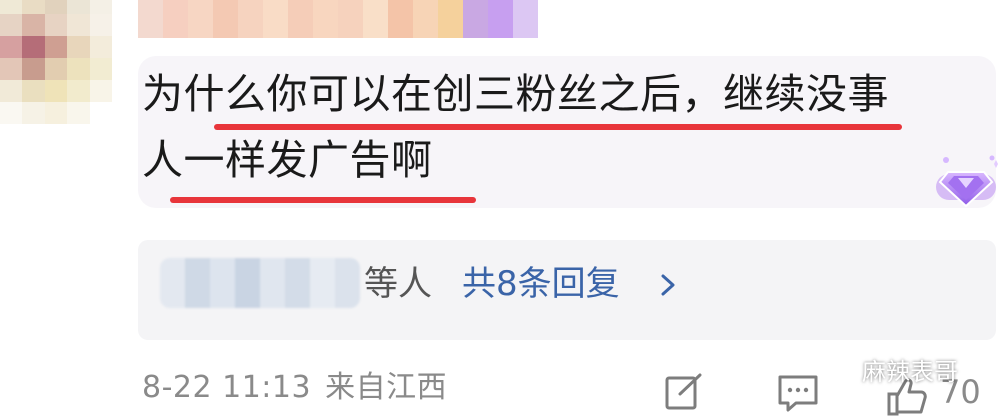 This screenshot has width=1000, height=418. I want to click on reply-users-suffix: 等人, so click(398, 284).